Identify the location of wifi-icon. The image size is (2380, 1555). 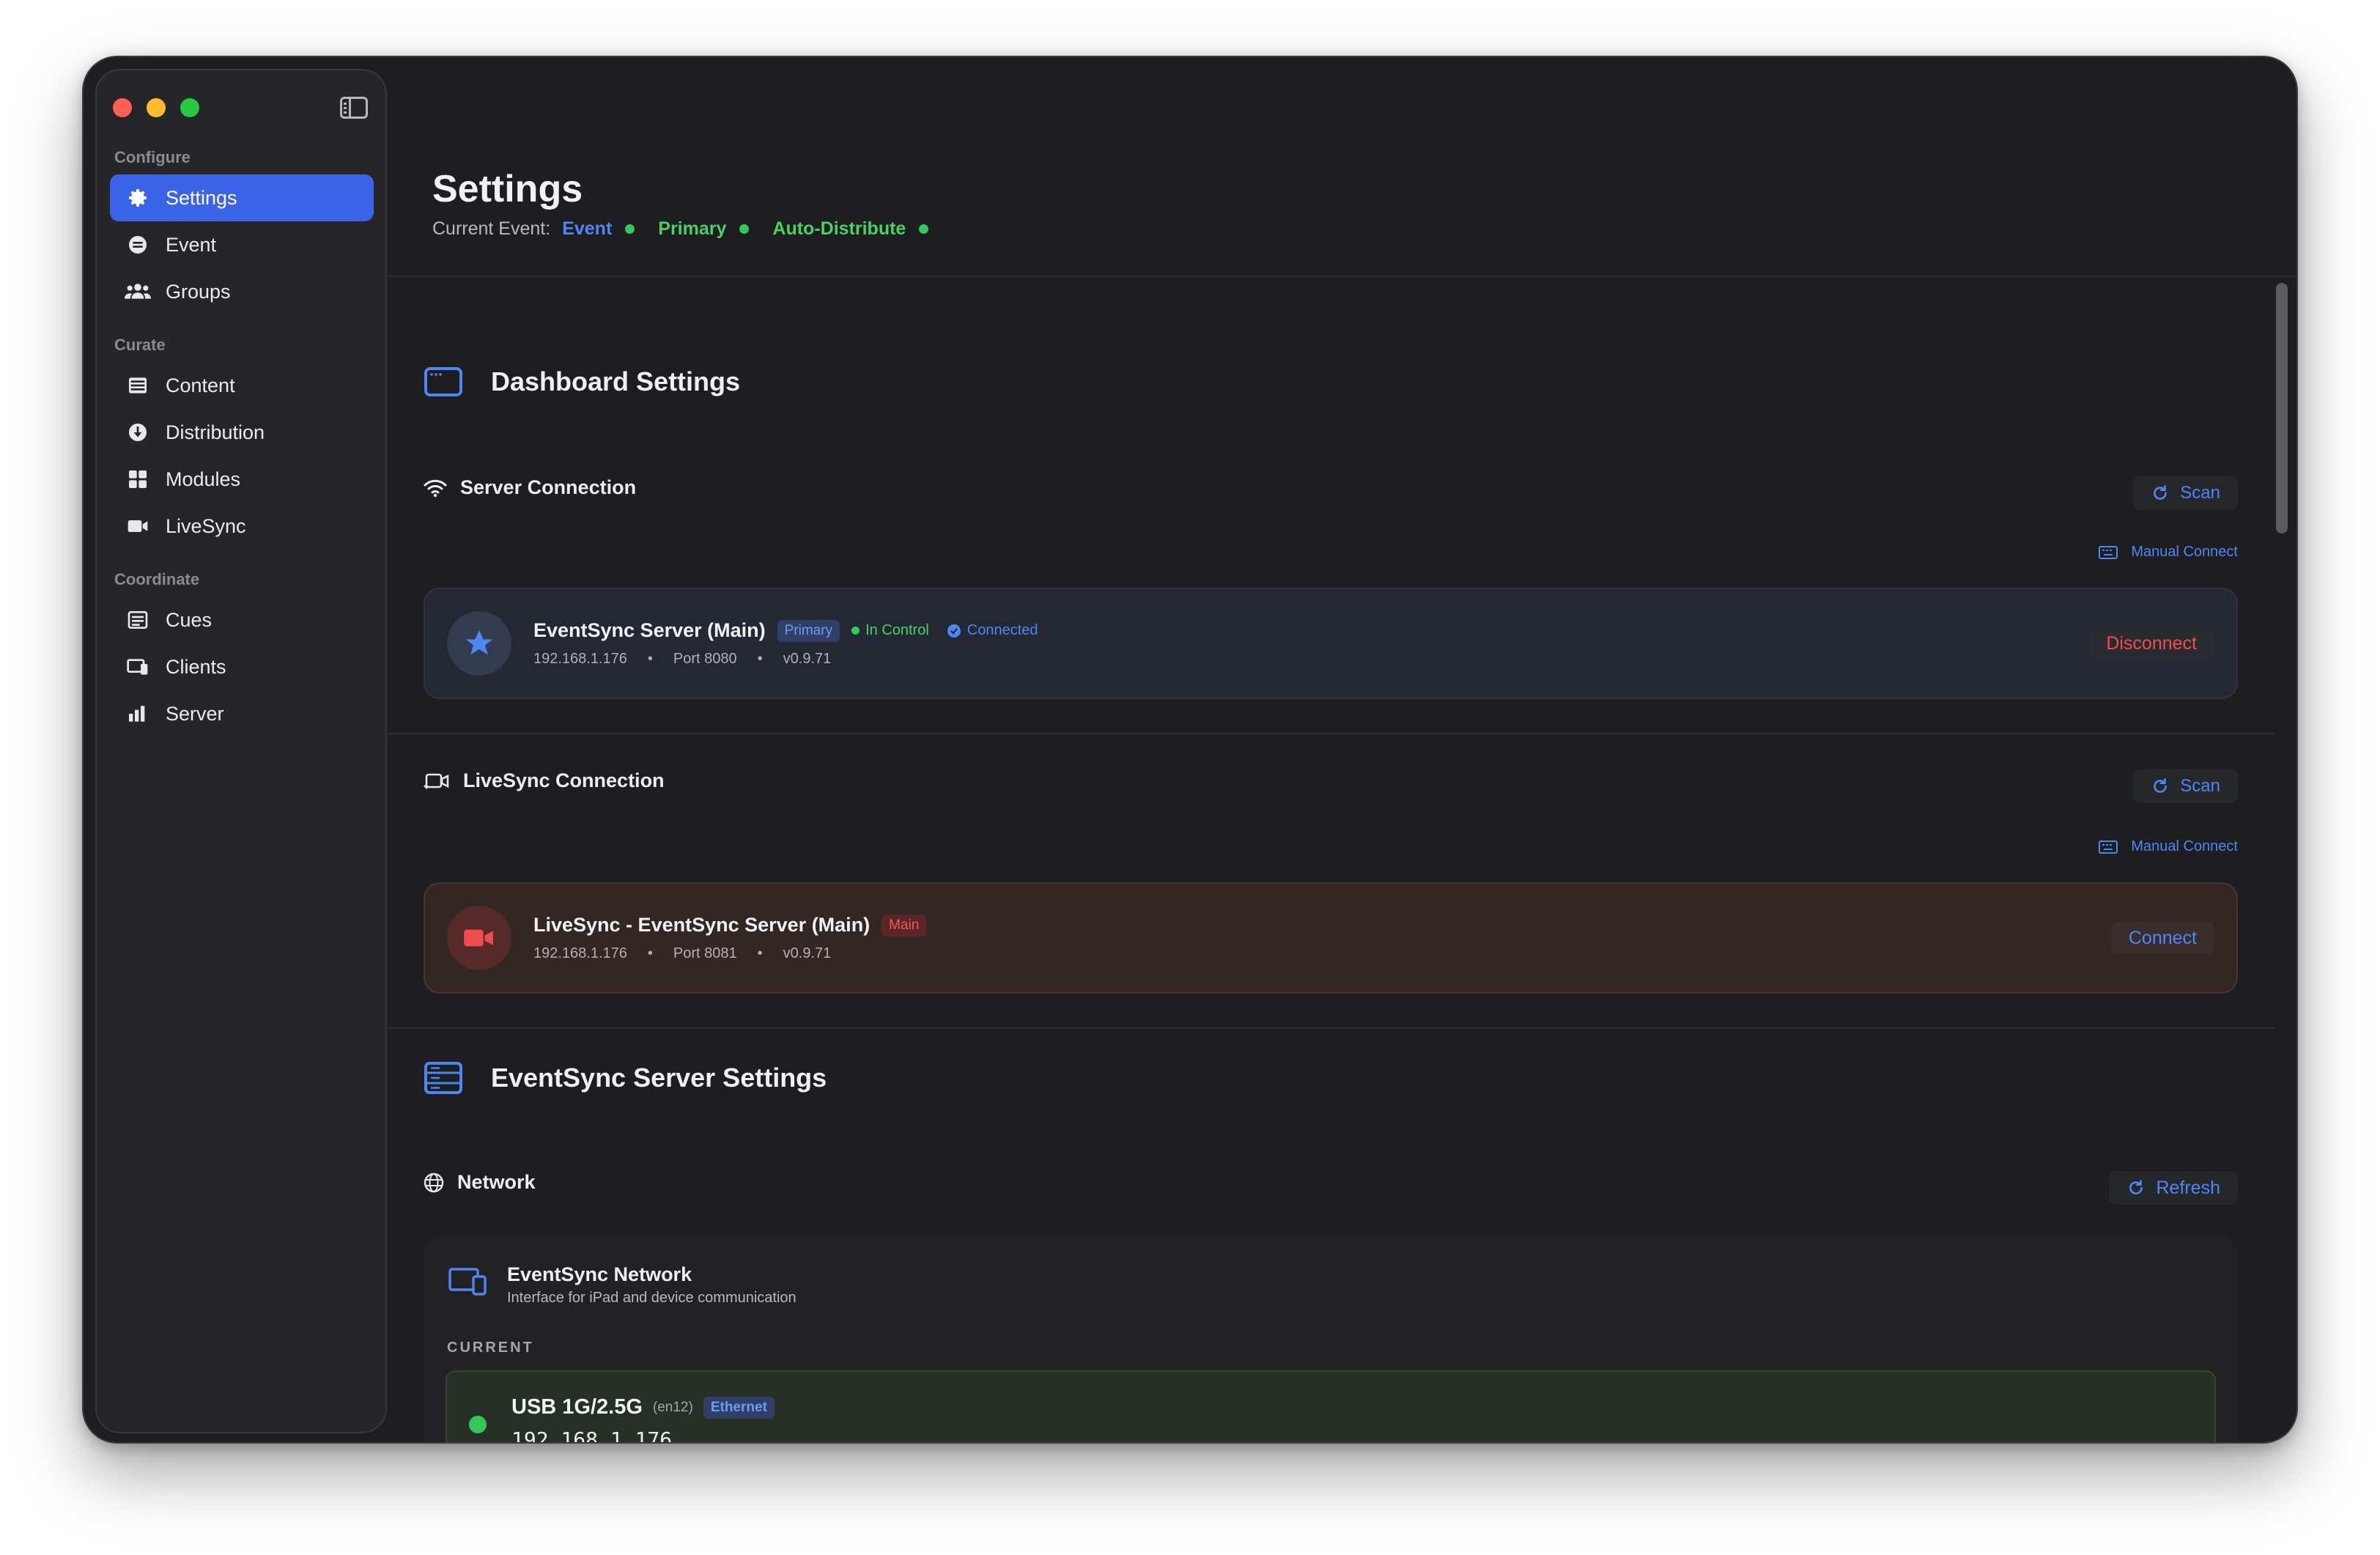
(435, 488).